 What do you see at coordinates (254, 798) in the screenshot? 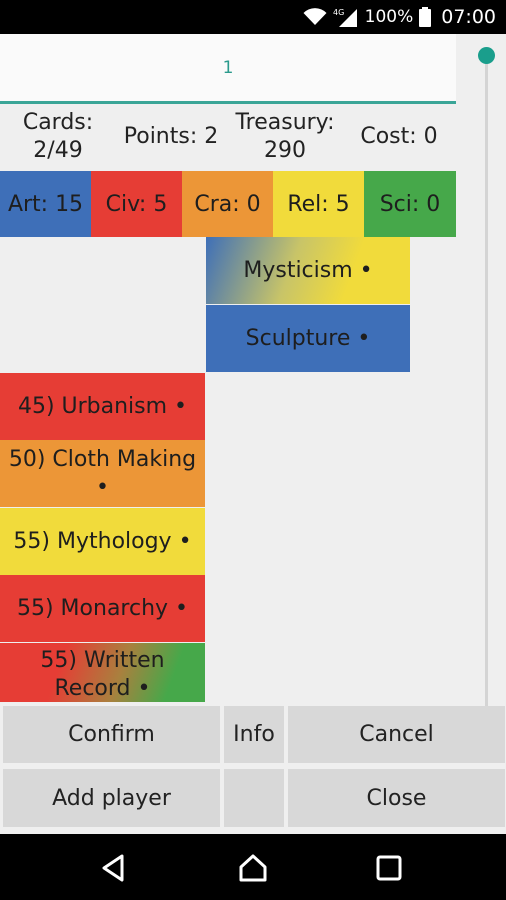
I see `blank-button` at bounding box center [254, 798].